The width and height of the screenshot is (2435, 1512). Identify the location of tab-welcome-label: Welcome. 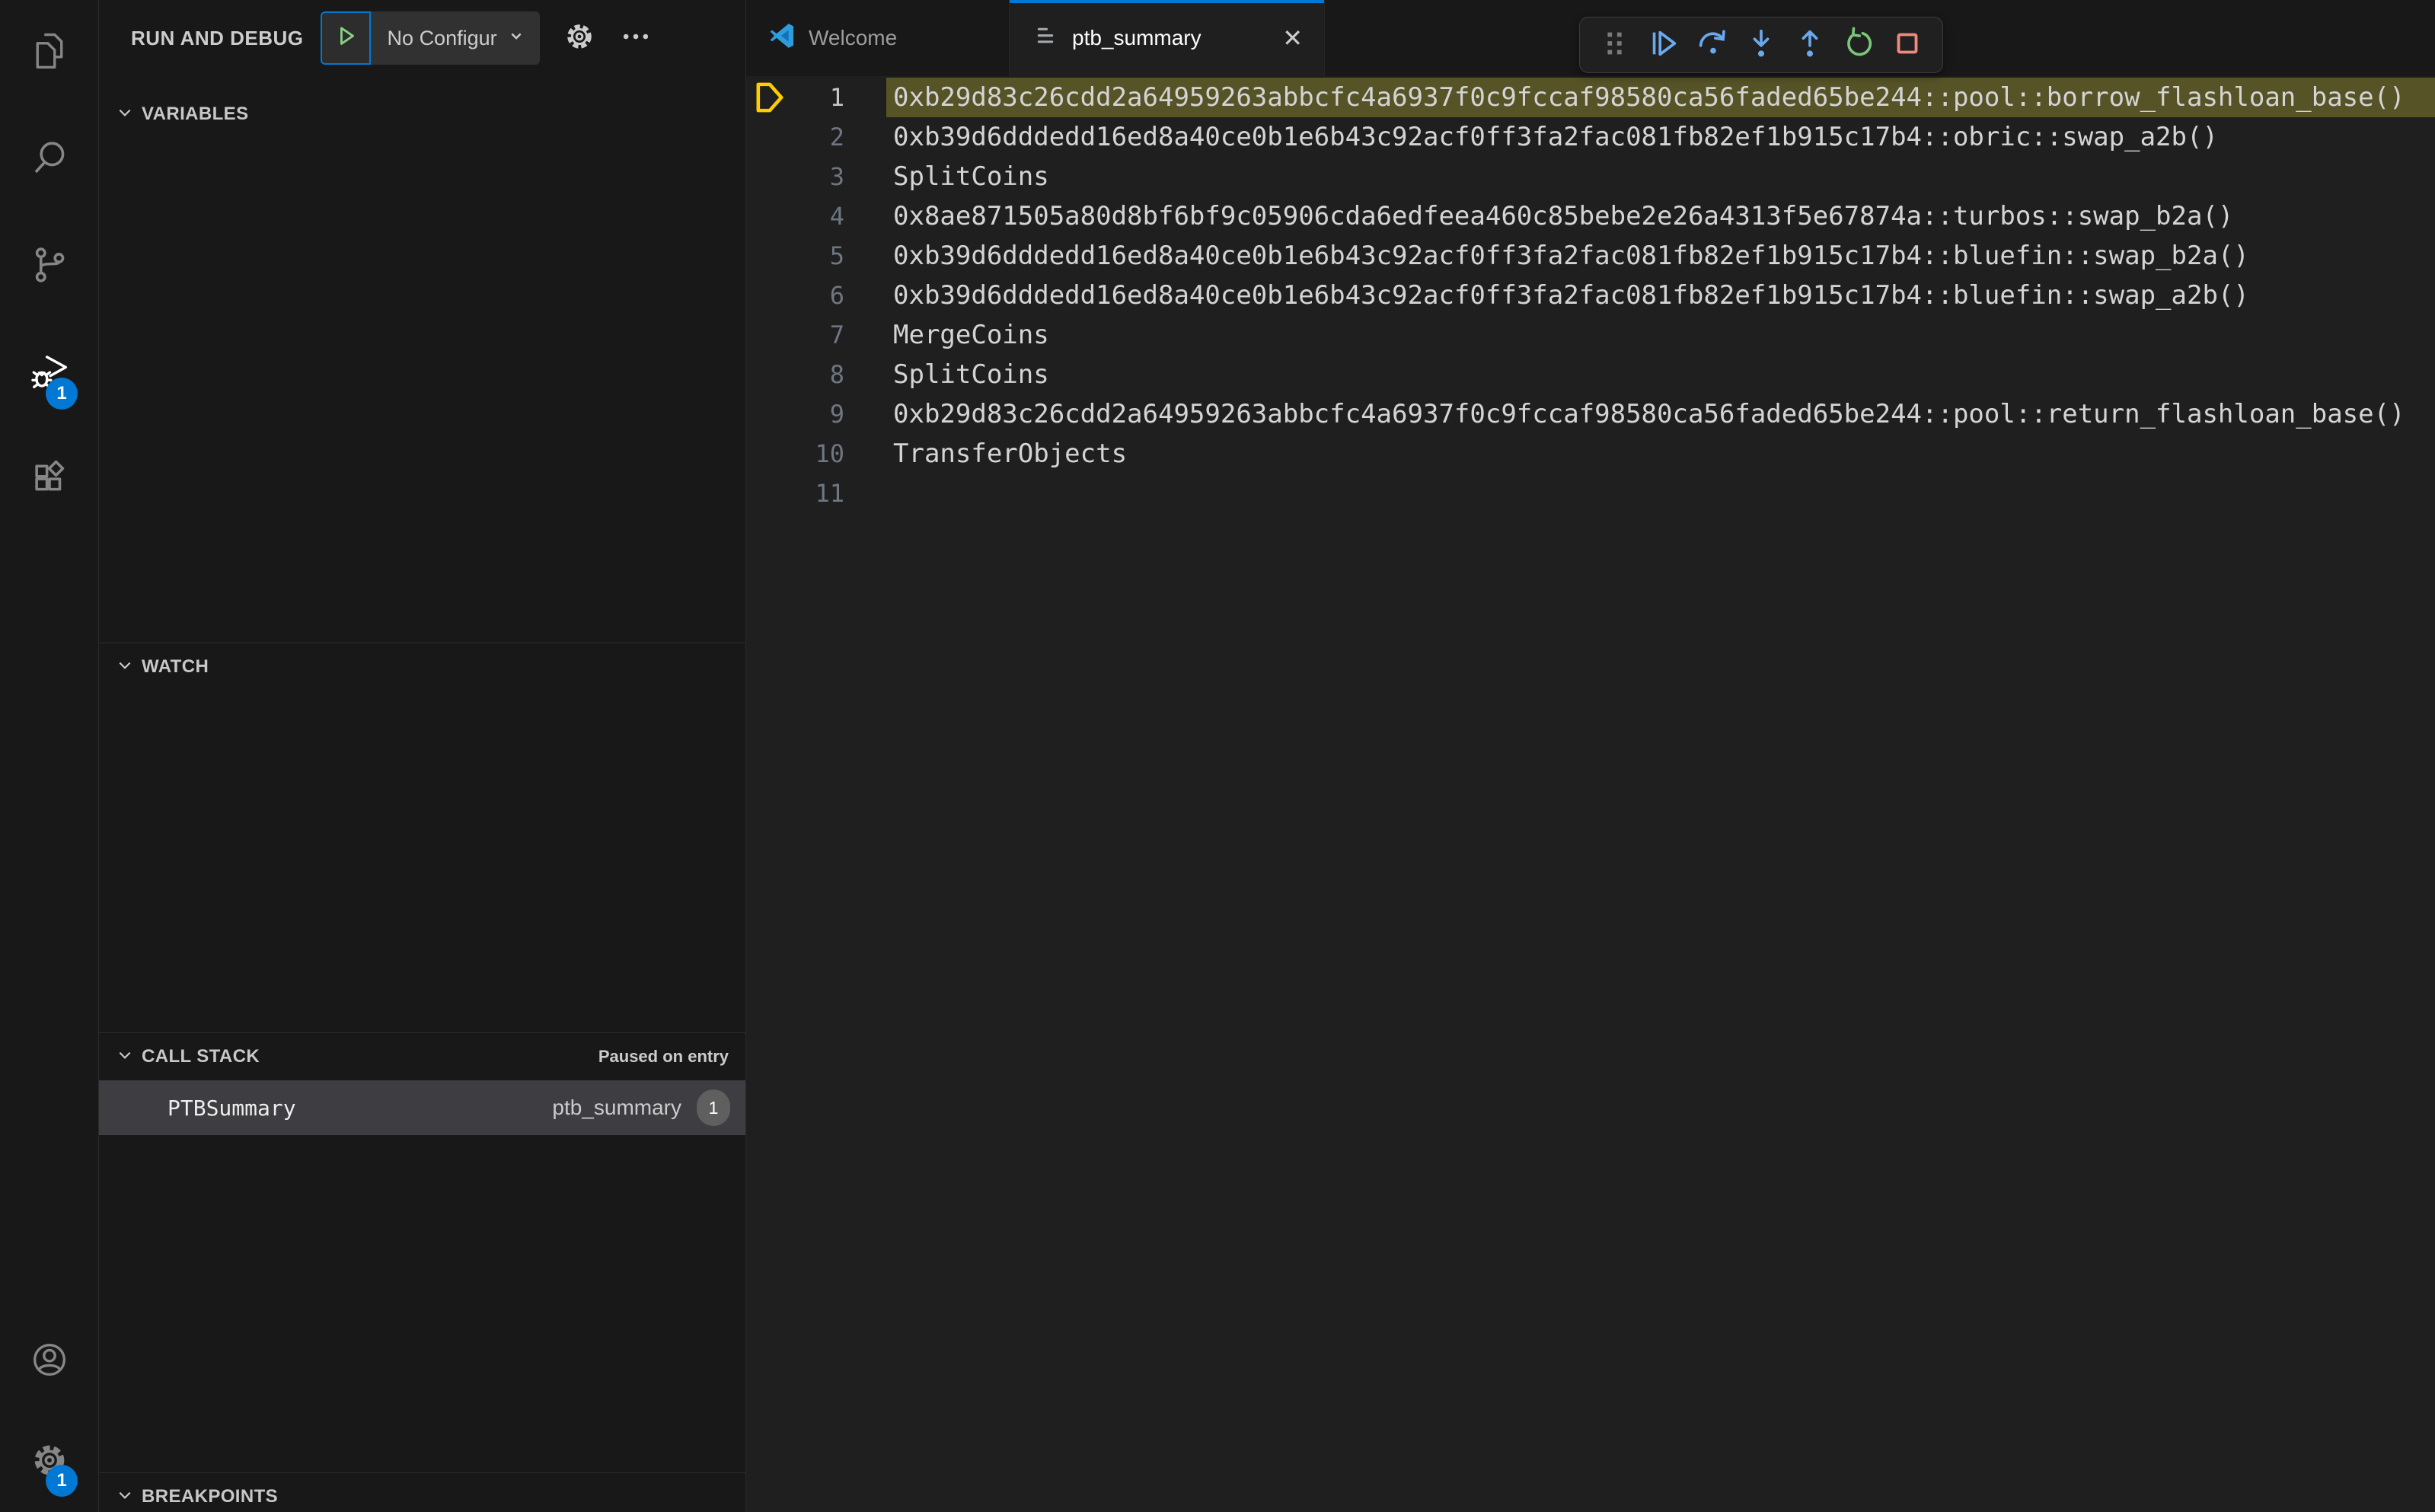
(853, 37).